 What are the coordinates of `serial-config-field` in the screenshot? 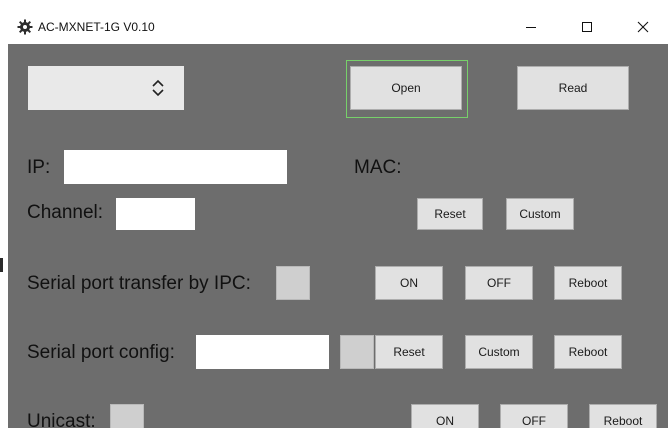 It's located at (262, 352).